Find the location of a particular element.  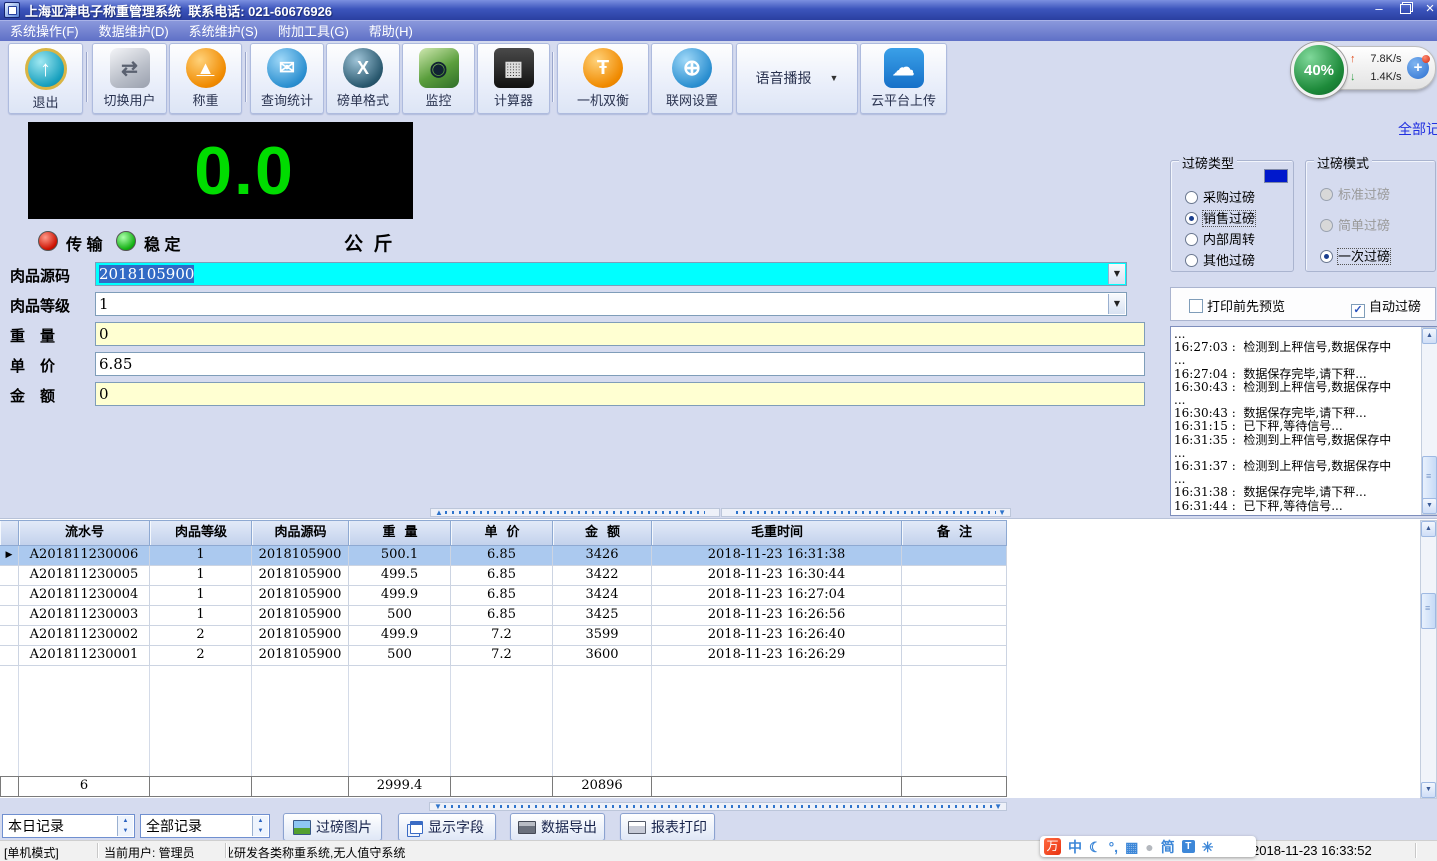

log-scrollbar: ▲ ▼ is located at coordinates (1429, 421).